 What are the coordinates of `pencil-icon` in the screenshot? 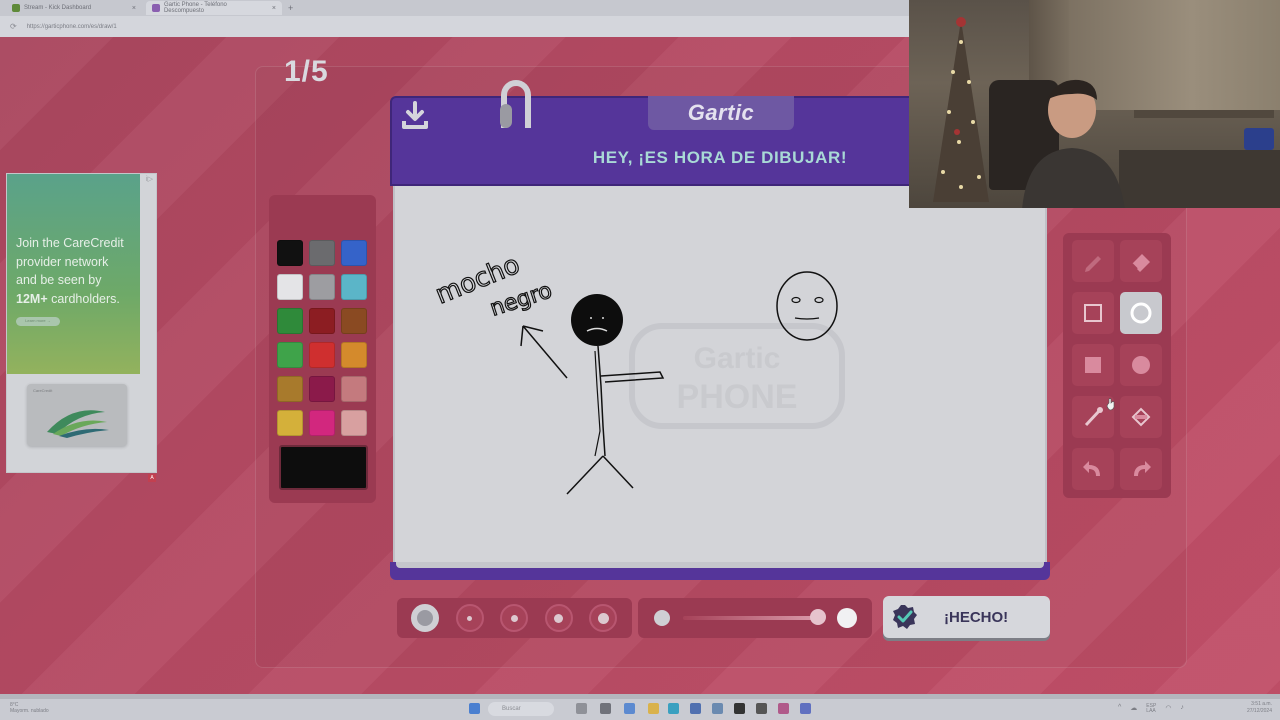 It's located at (1093, 264).